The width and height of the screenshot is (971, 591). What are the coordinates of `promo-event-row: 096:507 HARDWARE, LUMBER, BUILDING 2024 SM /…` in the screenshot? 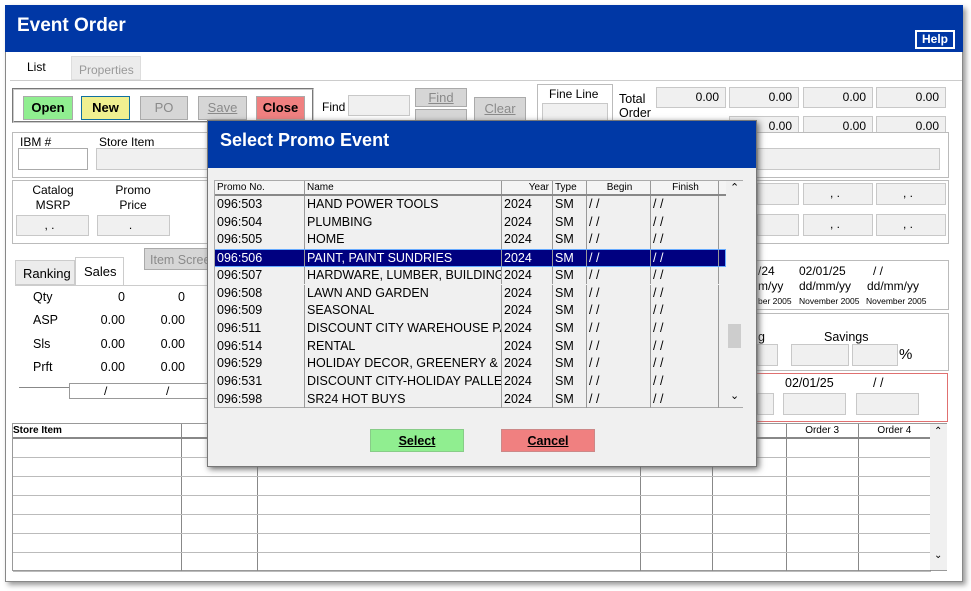 It's located at (467, 275).